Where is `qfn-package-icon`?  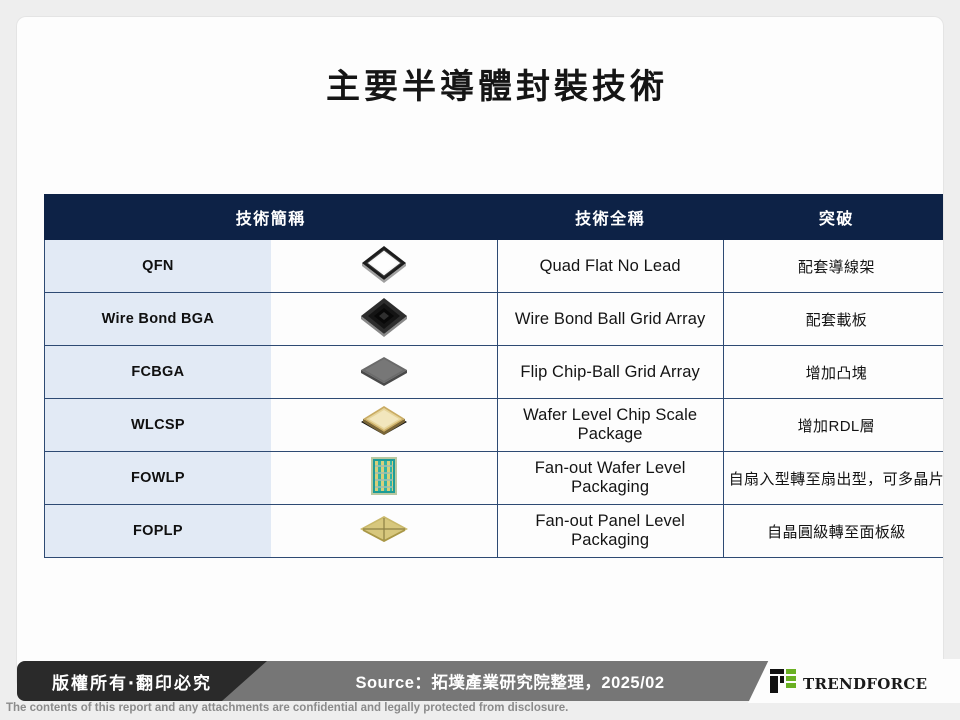
qfn-package-icon is located at coordinates (384, 264).